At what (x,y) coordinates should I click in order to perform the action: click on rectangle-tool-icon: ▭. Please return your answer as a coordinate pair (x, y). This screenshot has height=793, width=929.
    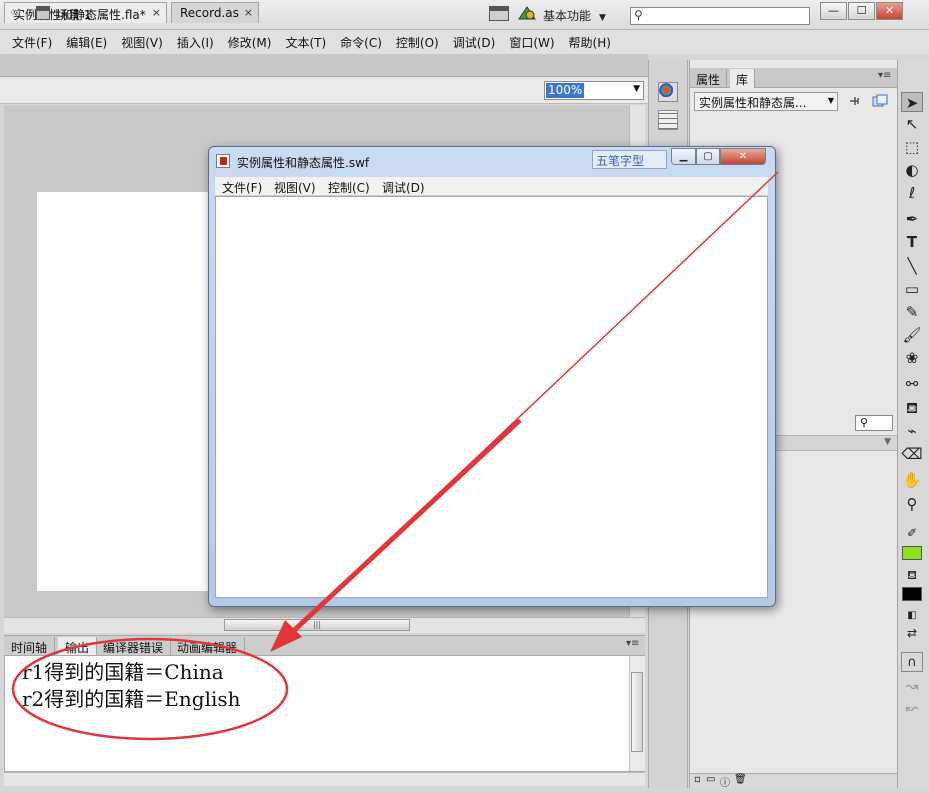
    Looking at the image, I should click on (912, 289).